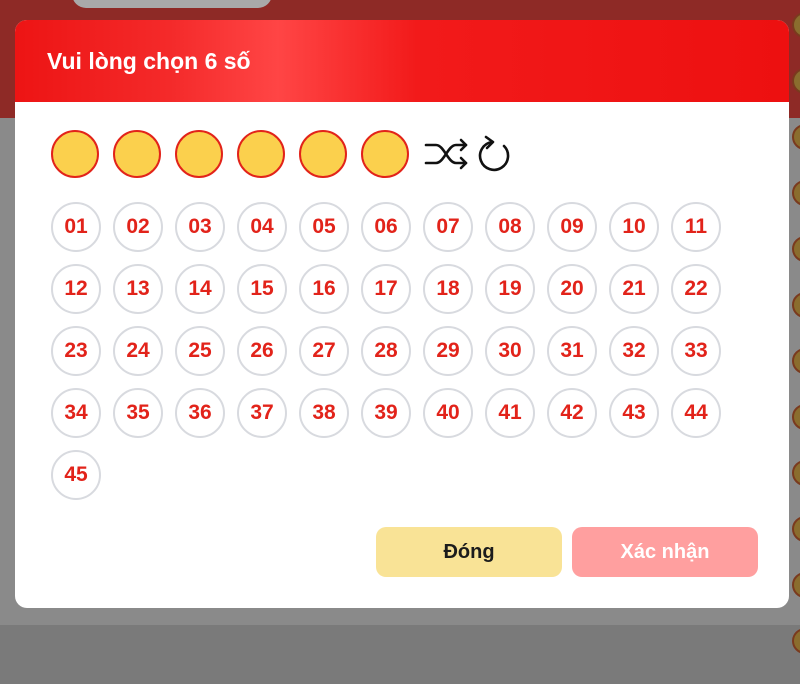 The width and height of the screenshot is (800, 684). Describe the element at coordinates (696, 351) in the screenshot. I see `number-ball: 33` at that location.